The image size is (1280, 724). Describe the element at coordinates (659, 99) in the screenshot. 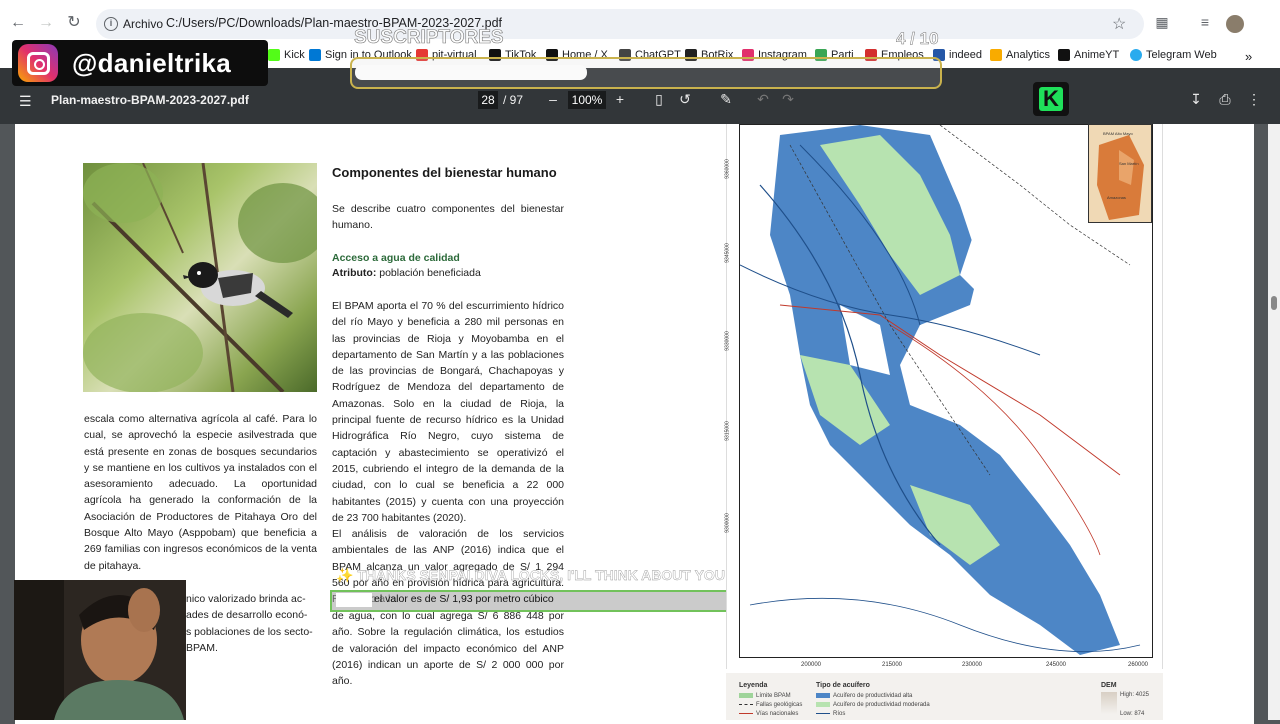

I see `fit-page-icon: ▯` at that location.